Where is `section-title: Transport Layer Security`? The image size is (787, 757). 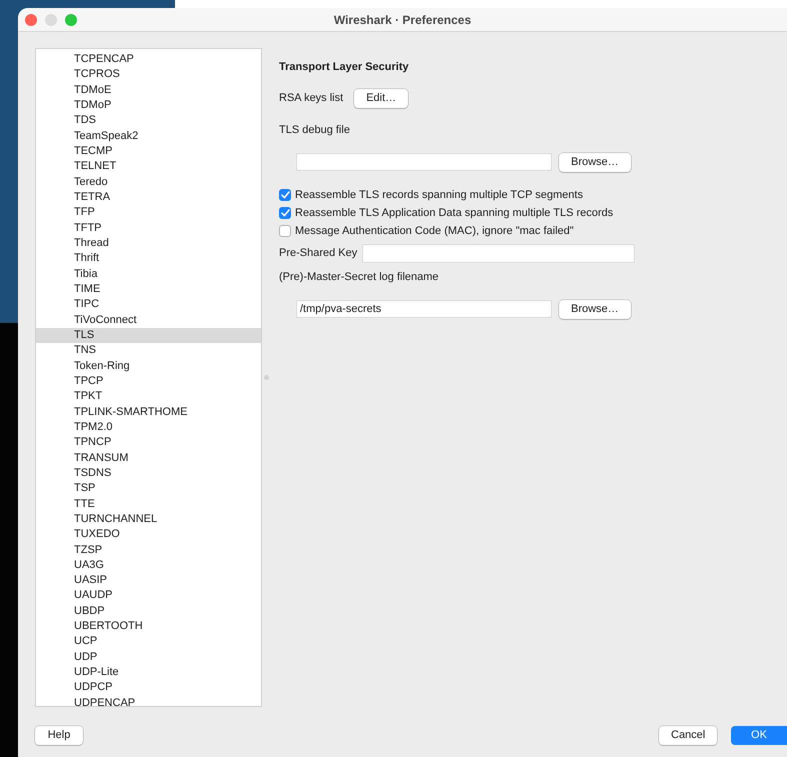 section-title: Transport Layer Security is located at coordinates (344, 67).